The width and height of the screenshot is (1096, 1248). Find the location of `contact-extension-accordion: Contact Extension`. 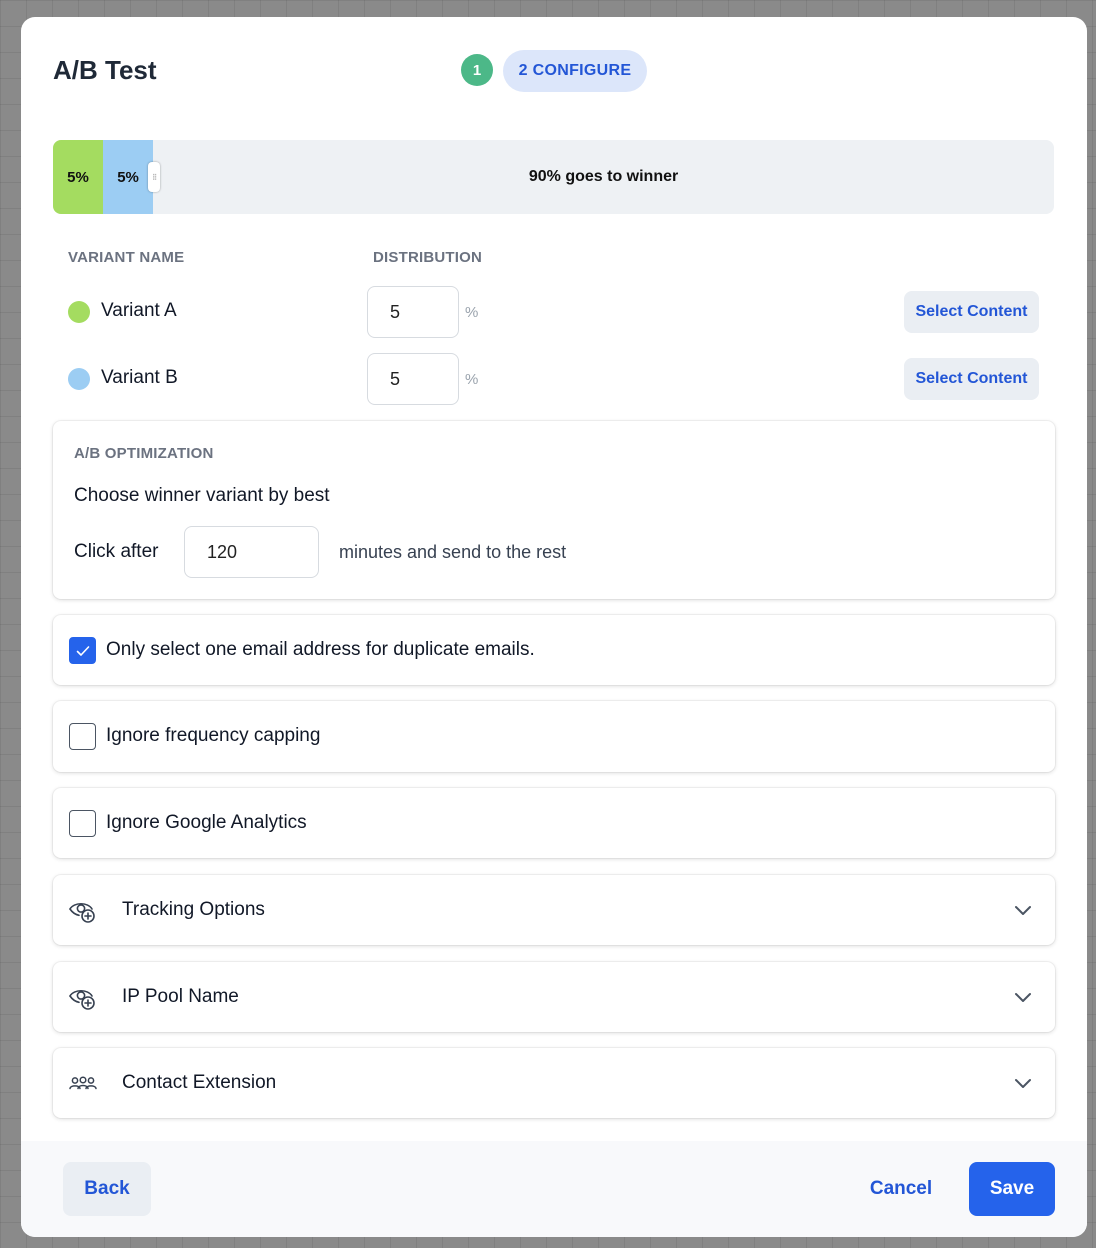

contact-extension-accordion: Contact Extension is located at coordinates (554, 1083).